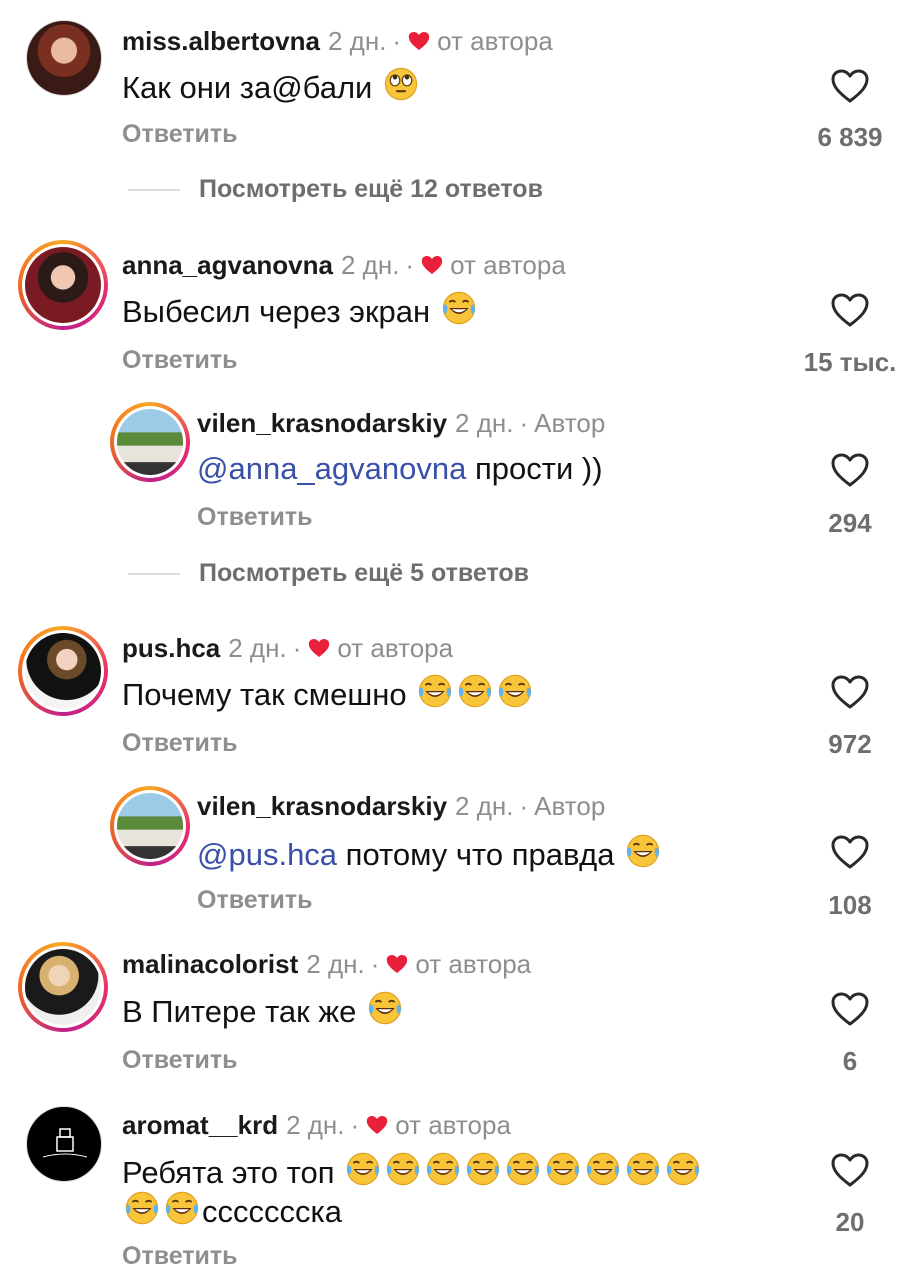  I want to click on brand-logo, so click(65, 1143).